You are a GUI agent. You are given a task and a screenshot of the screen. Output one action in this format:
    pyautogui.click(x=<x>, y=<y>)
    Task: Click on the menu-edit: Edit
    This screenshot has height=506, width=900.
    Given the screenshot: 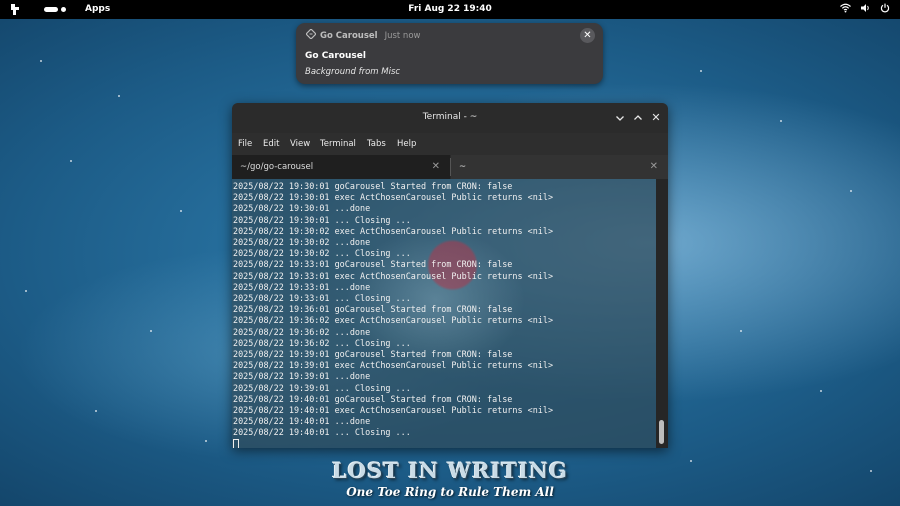 What is the action you would take?
    pyautogui.click(x=271, y=144)
    